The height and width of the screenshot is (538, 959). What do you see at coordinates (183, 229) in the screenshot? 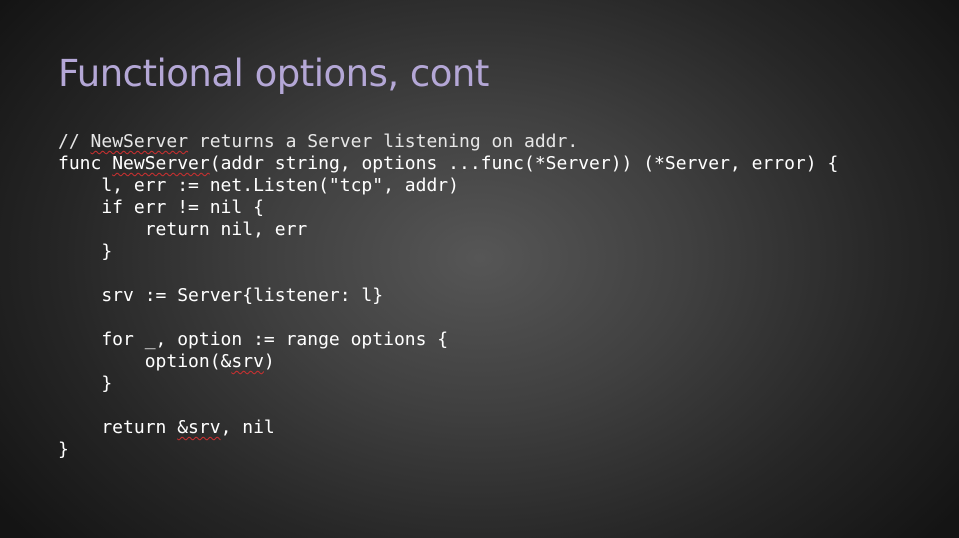
I see `code-token: return nil, err` at bounding box center [183, 229].